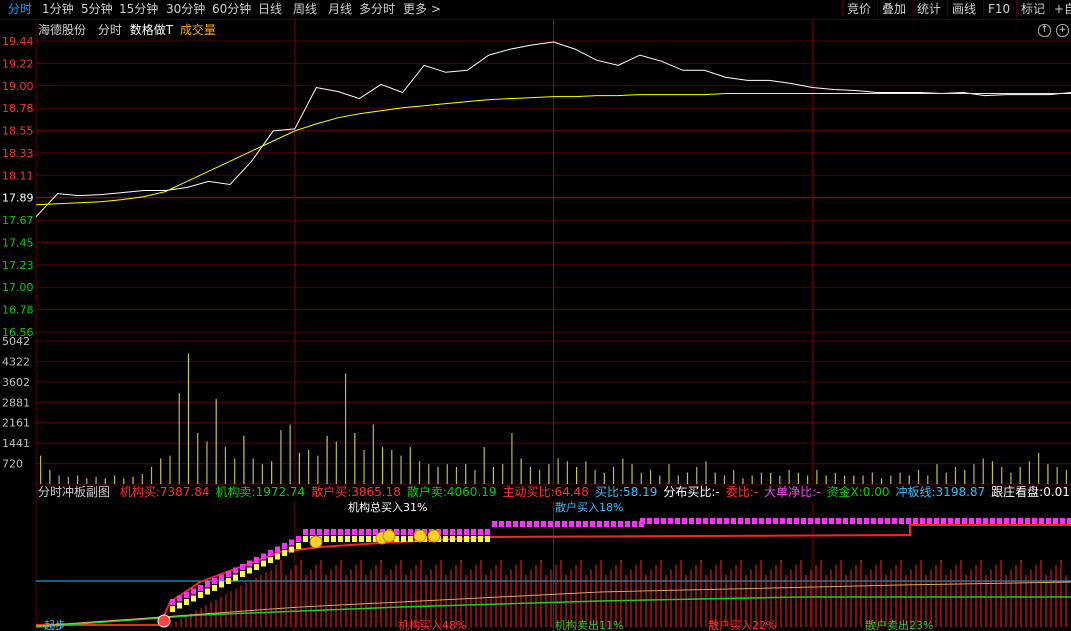  Describe the element at coordinates (18, 131) in the screenshot. I see `price-axis-tick: 18.55` at that location.